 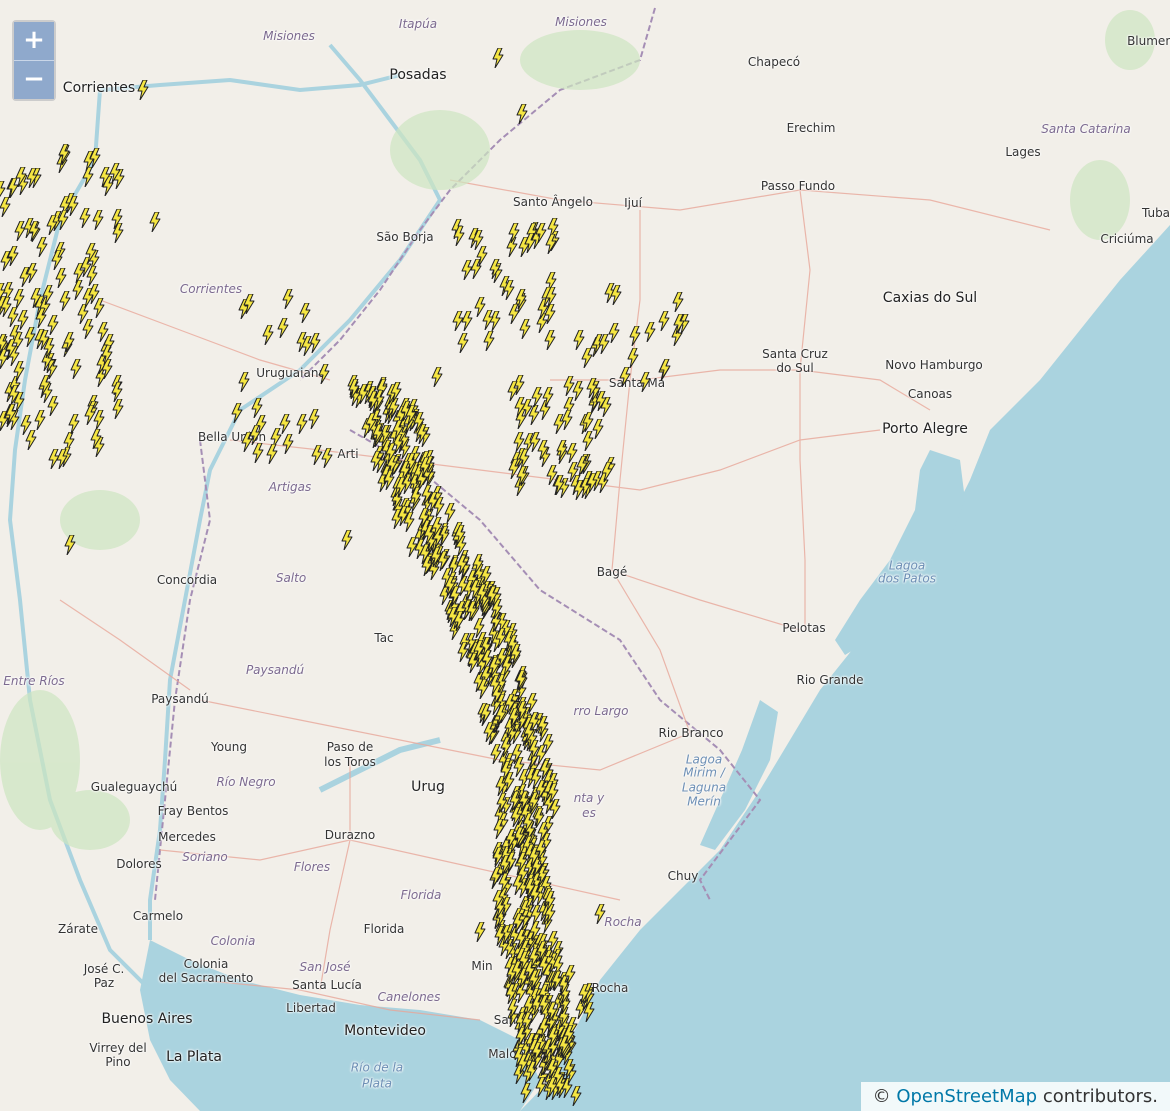 I want to click on place-label: Fray Bentos, so click(x=193, y=811).